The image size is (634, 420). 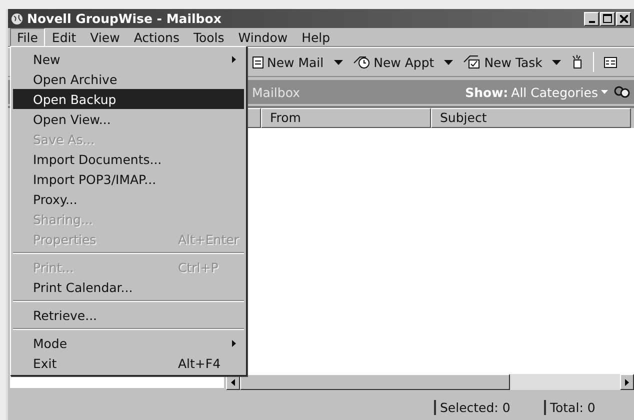 I want to click on menu-item: Tools, so click(x=209, y=37).